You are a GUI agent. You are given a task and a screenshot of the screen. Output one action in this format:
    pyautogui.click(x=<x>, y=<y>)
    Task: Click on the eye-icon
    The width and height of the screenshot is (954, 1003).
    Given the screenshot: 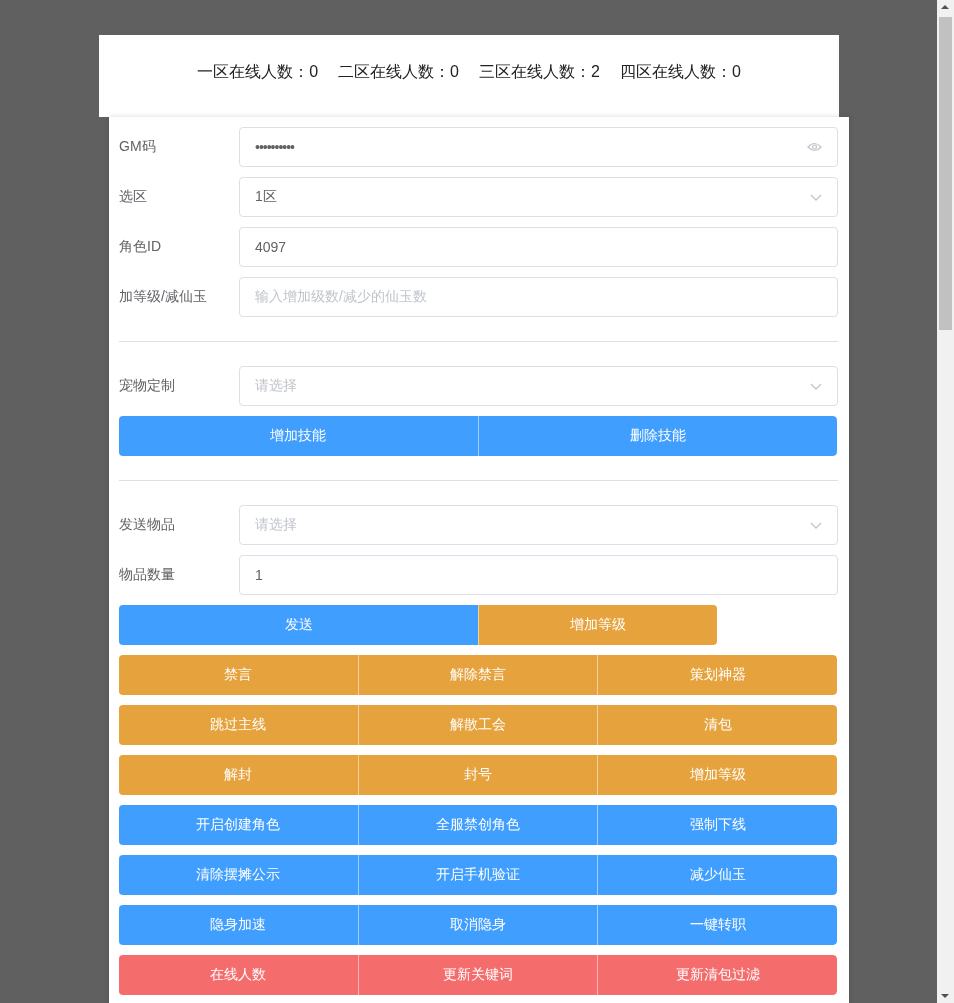 What is the action you would take?
    pyautogui.click(x=814, y=147)
    